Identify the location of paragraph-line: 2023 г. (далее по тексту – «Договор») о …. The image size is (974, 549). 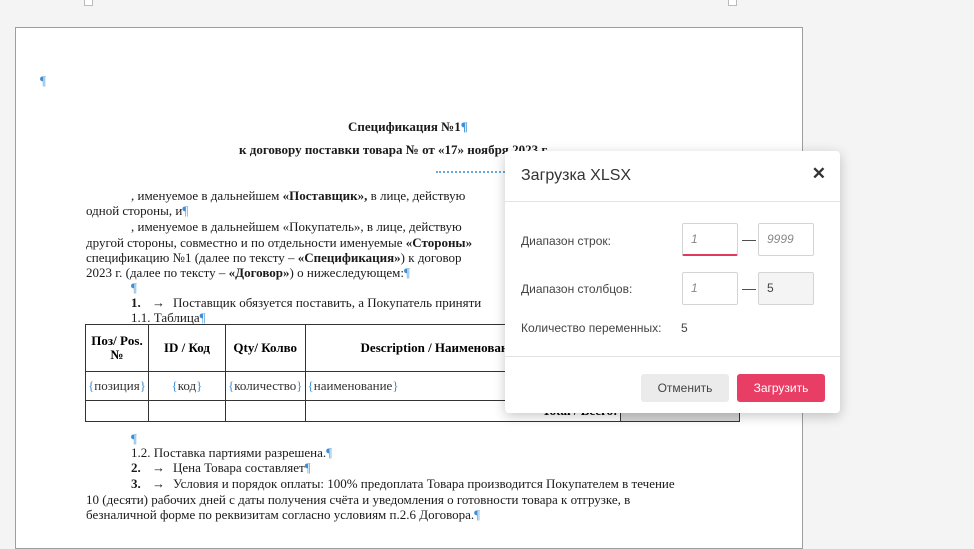
(248, 273).